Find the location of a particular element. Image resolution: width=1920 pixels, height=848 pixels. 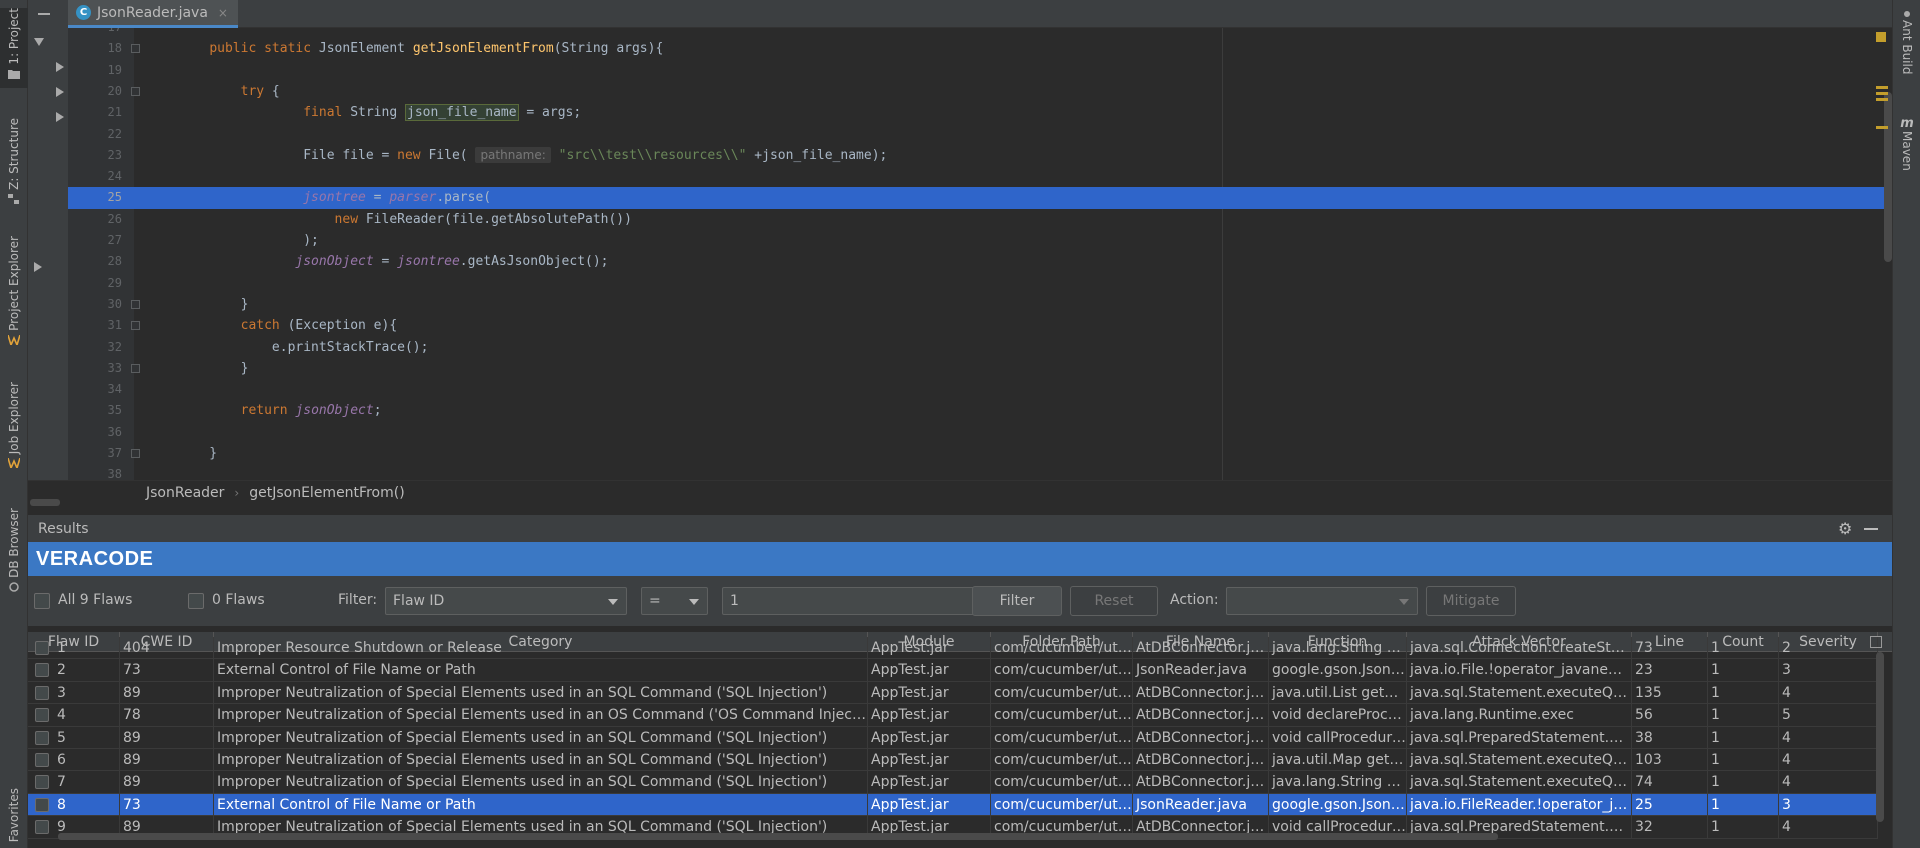

all-flaws-checkbox is located at coordinates (42, 601).